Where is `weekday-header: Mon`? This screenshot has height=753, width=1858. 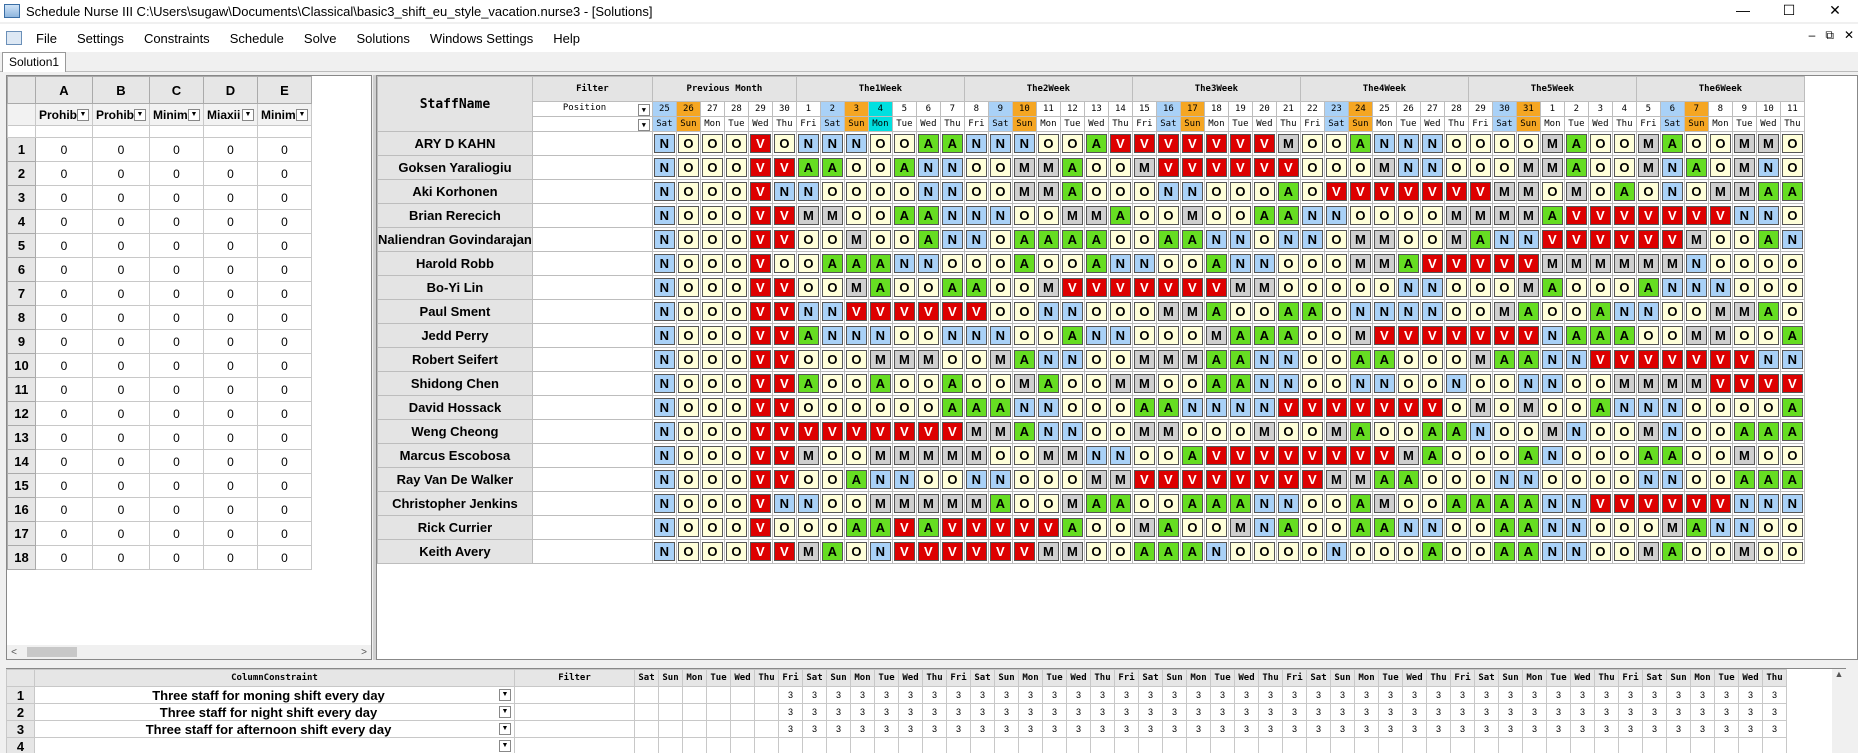 weekday-header: Mon is located at coordinates (1534, 678).